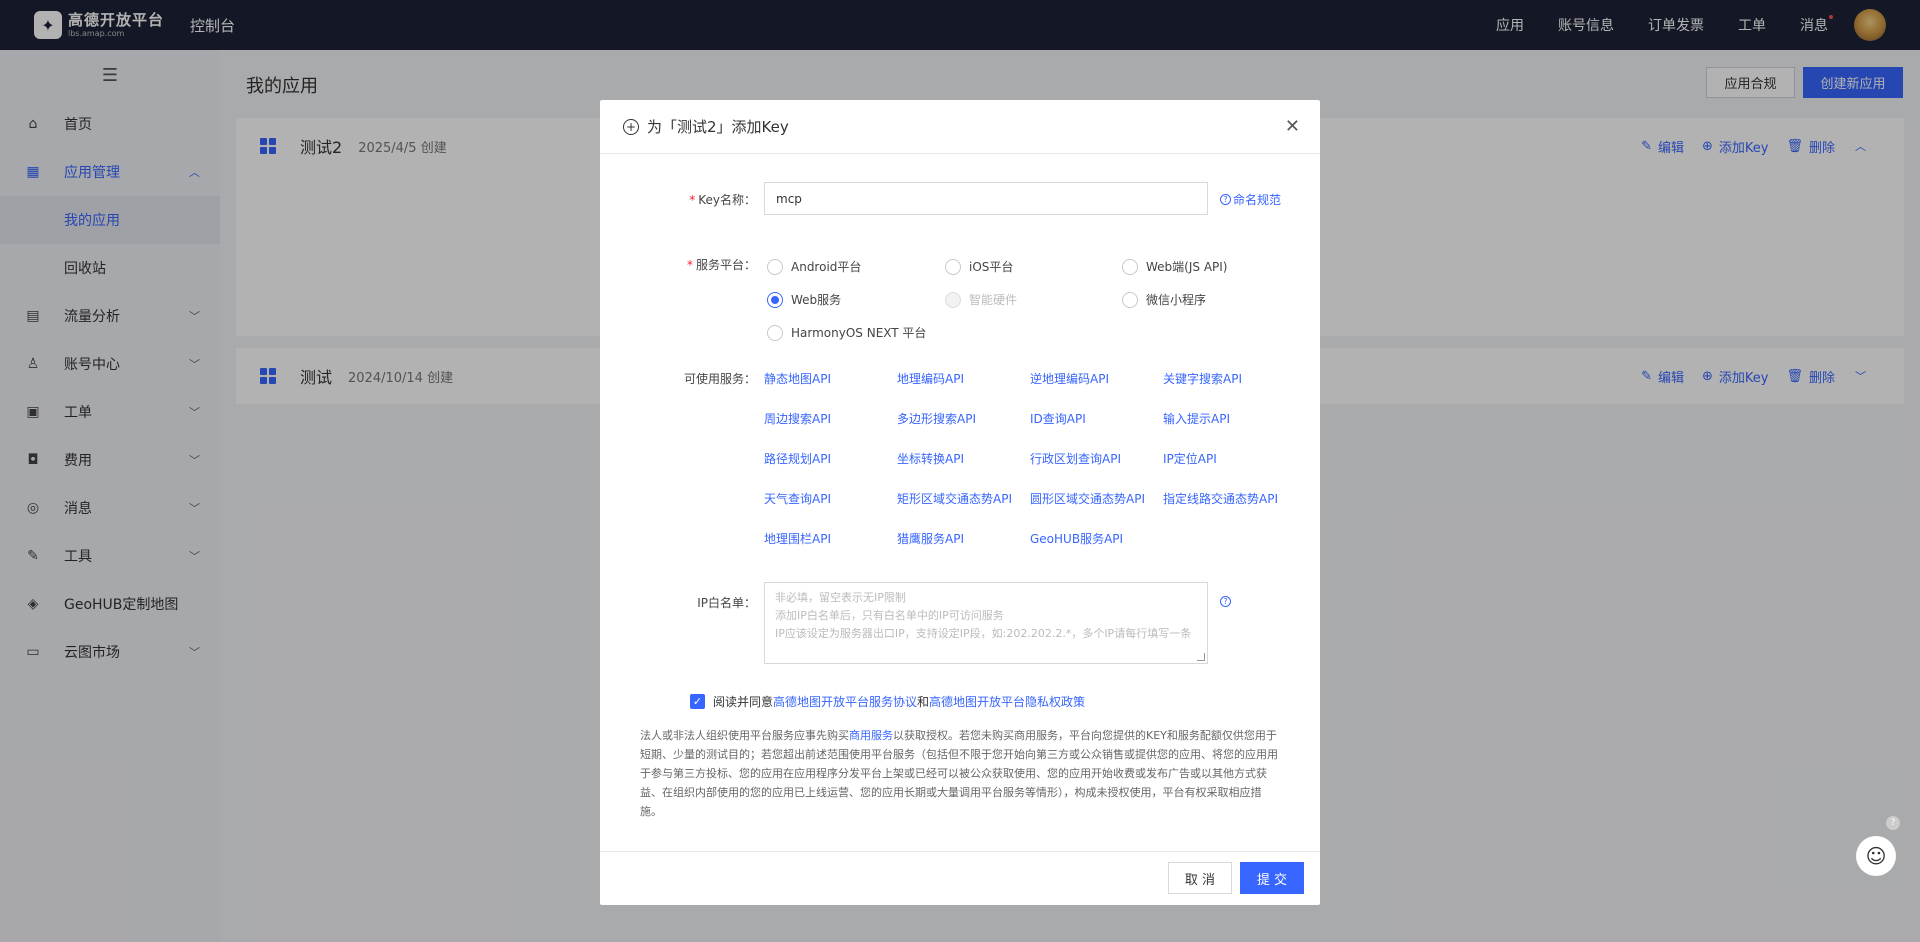  Describe the element at coordinates (954, 498) in the screenshot. I see `service-link: 矩形区域交通态势API` at that location.